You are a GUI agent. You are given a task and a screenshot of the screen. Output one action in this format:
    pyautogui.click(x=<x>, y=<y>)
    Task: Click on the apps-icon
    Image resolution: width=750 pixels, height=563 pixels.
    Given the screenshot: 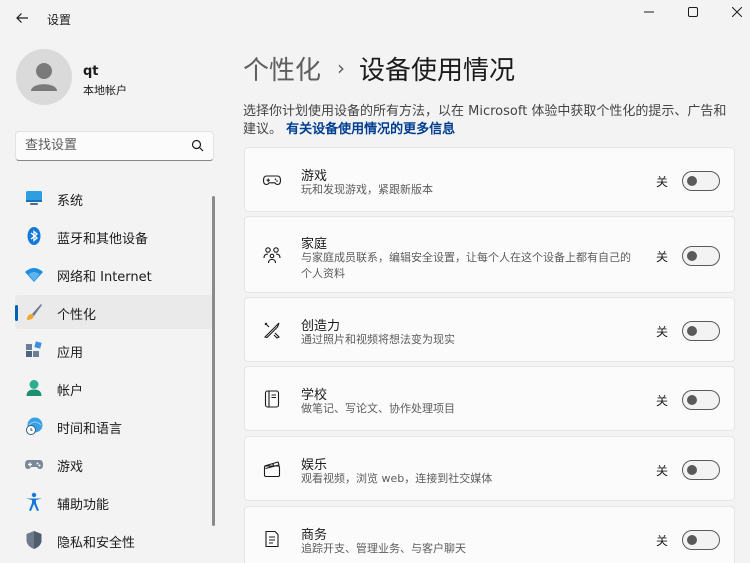 What is the action you would take?
    pyautogui.click(x=34, y=350)
    